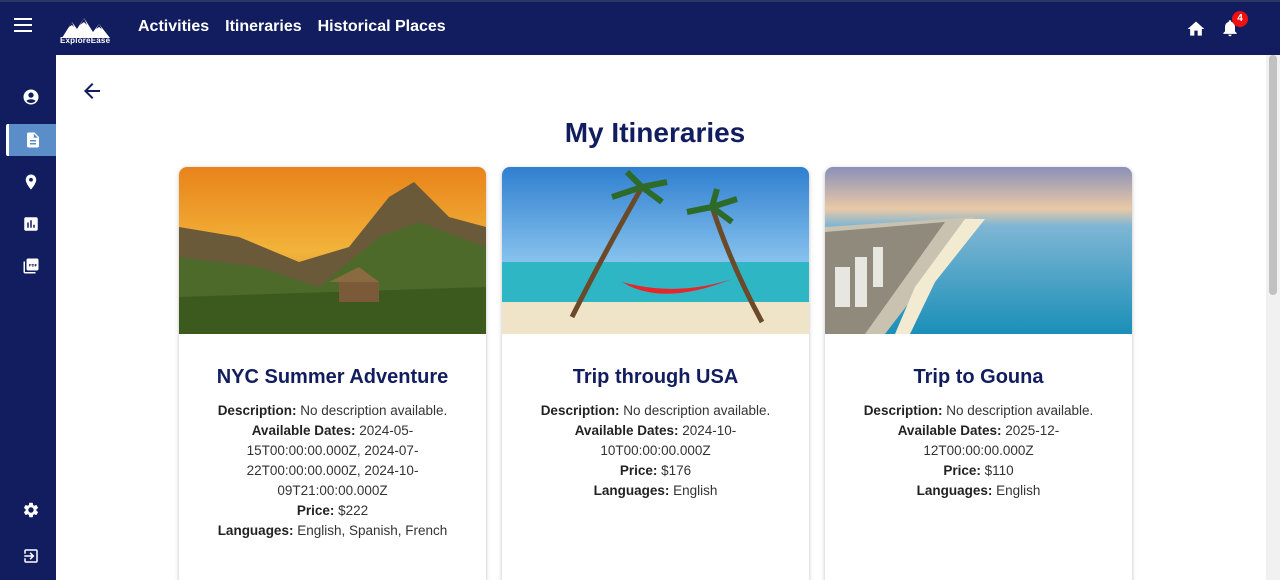  Describe the element at coordinates (382, 27) in the screenshot. I see `nav-historical-places: Historical Places` at that location.